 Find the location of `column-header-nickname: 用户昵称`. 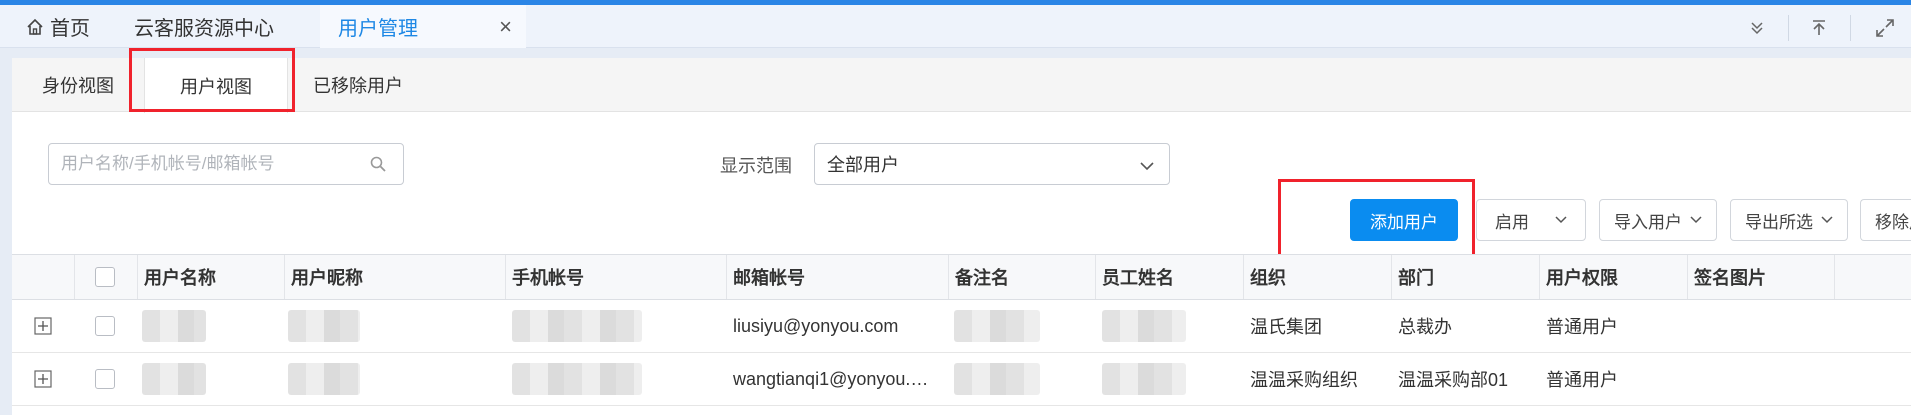

column-header-nickname: 用户昵称 is located at coordinates (395, 277).